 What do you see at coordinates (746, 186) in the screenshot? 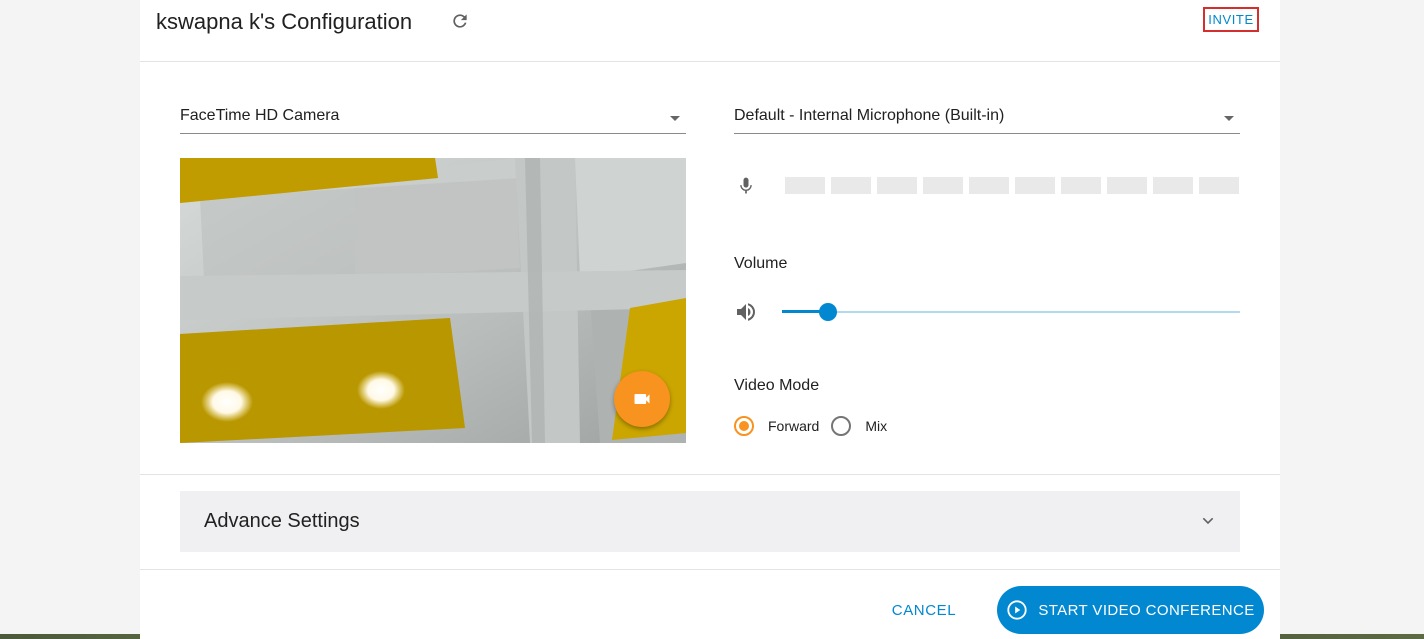
I see `mic-icon` at bounding box center [746, 186].